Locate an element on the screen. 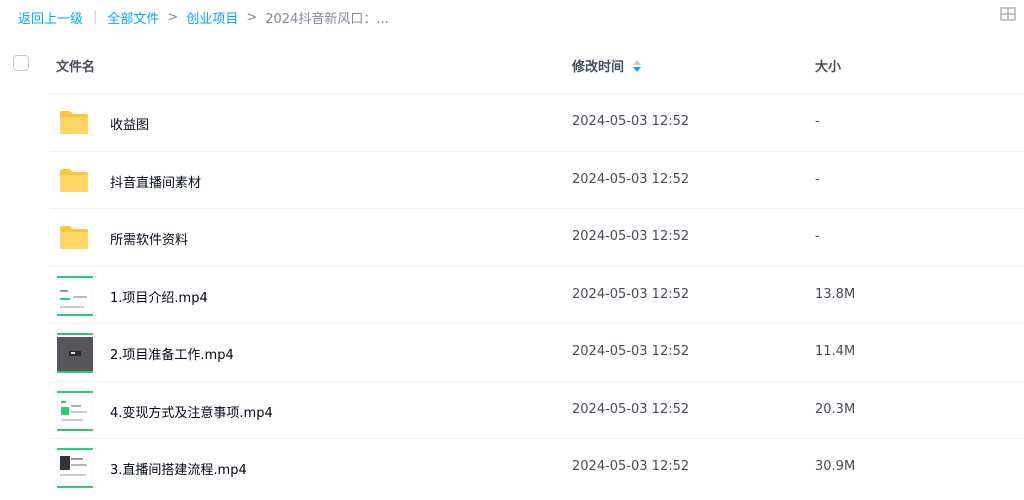 This screenshot has width=1024, height=500. file-name: 3.直播间搭建流程.mp4 is located at coordinates (178, 468).